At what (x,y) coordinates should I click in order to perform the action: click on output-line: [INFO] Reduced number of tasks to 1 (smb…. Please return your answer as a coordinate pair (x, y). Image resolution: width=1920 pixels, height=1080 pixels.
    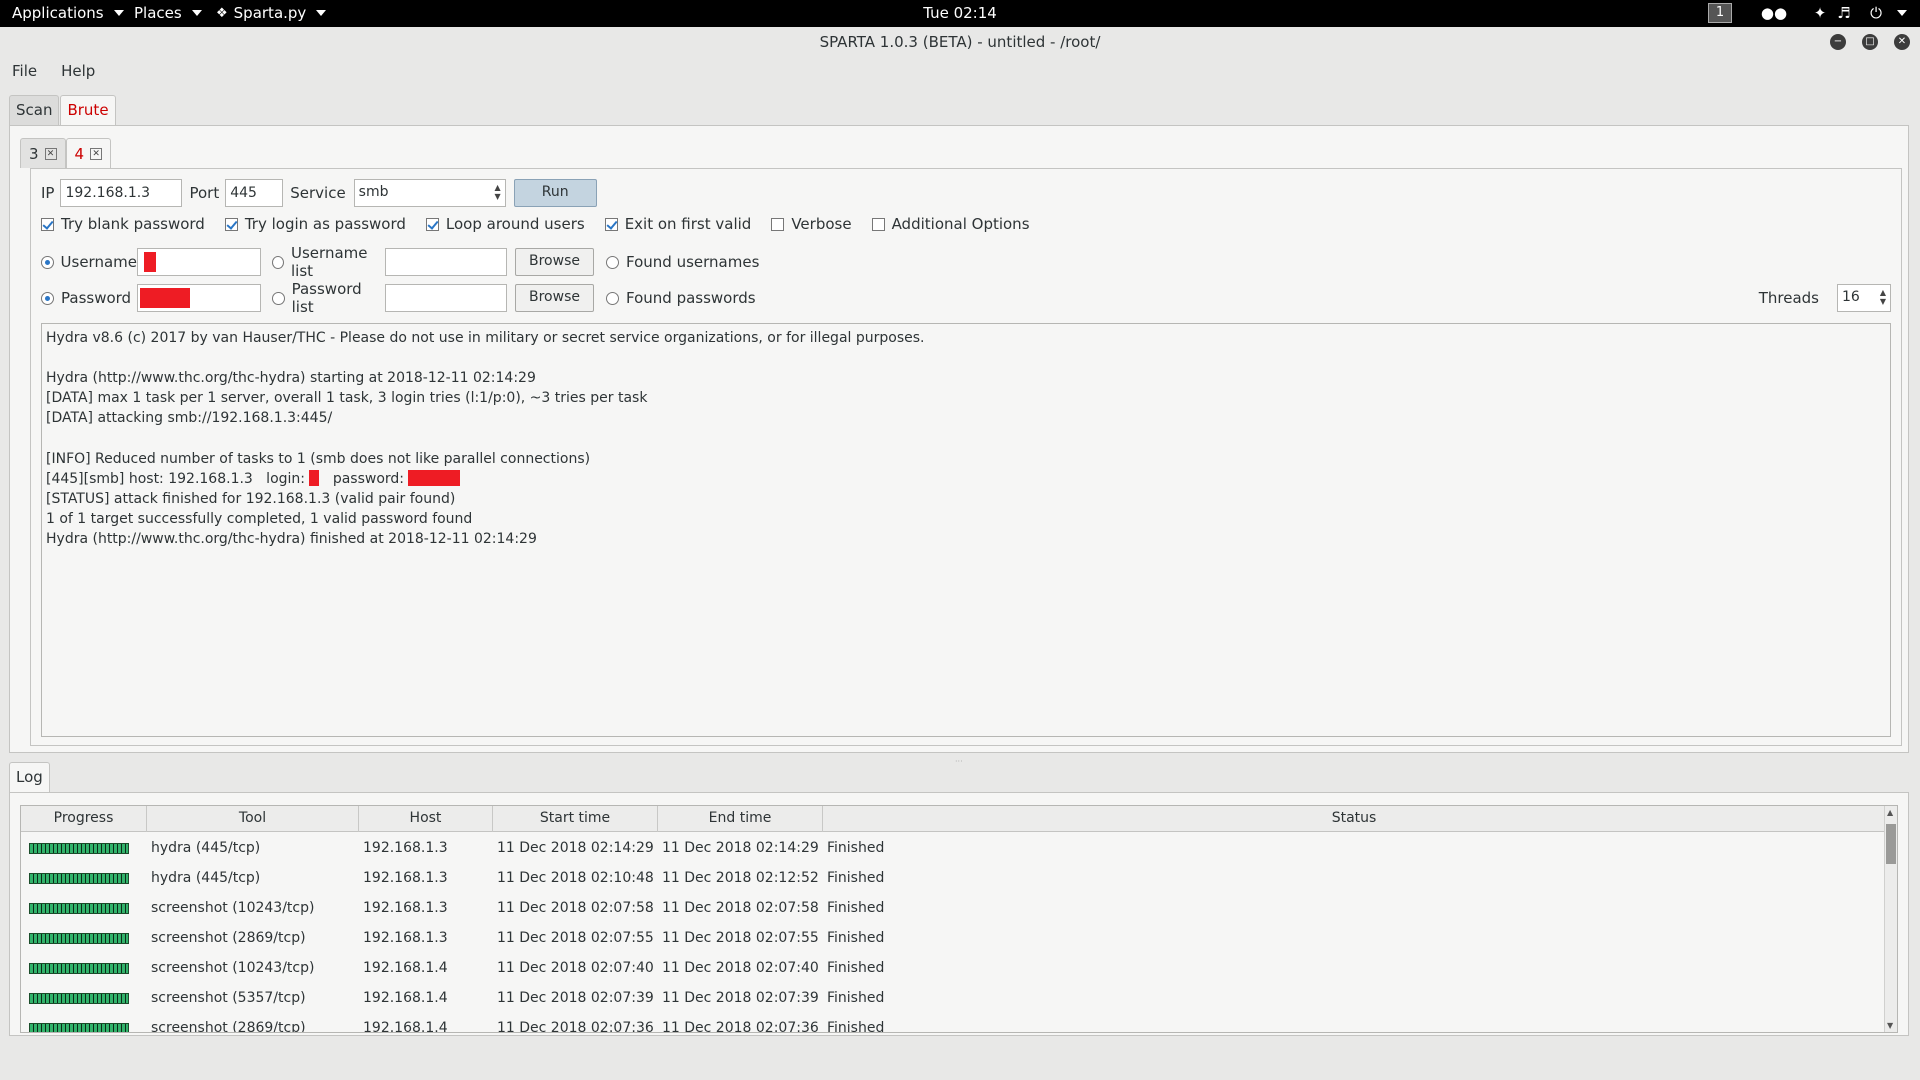
    Looking at the image, I should click on (318, 458).